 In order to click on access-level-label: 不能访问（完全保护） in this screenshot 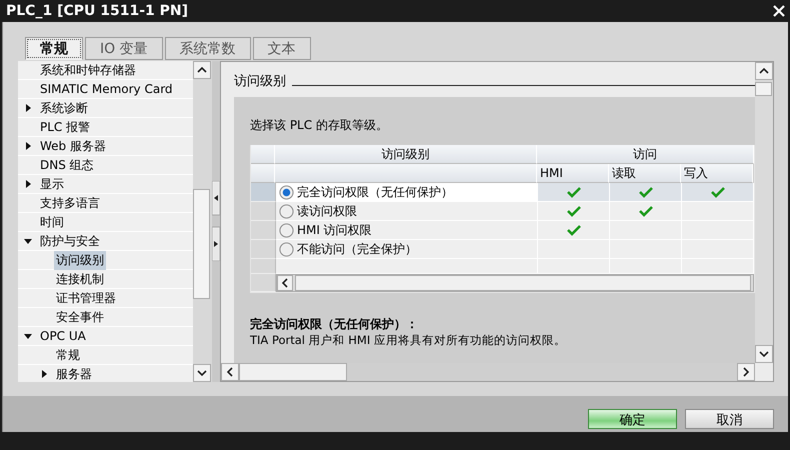, I will do `click(357, 249)`.